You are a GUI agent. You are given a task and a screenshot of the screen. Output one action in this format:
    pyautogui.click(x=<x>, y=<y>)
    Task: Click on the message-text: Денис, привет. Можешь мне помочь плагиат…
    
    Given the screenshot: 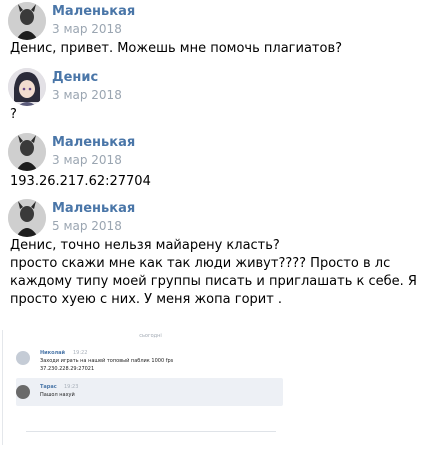 What is the action you would take?
    pyautogui.click(x=215, y=49)
    